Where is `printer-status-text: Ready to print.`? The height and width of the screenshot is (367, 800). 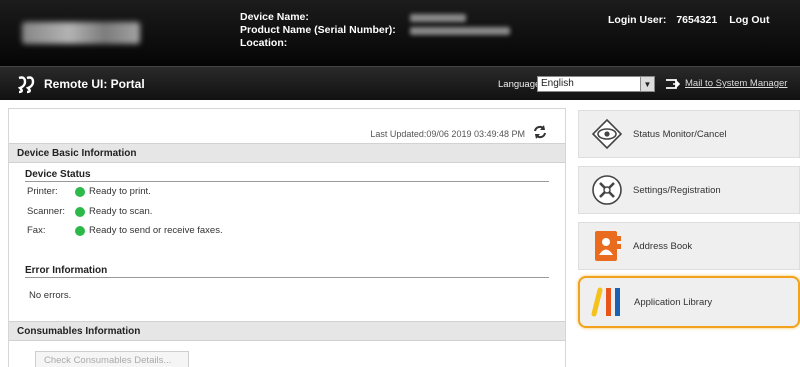
printer-status-text: Ready to print. is located at coordinates (120, 191).